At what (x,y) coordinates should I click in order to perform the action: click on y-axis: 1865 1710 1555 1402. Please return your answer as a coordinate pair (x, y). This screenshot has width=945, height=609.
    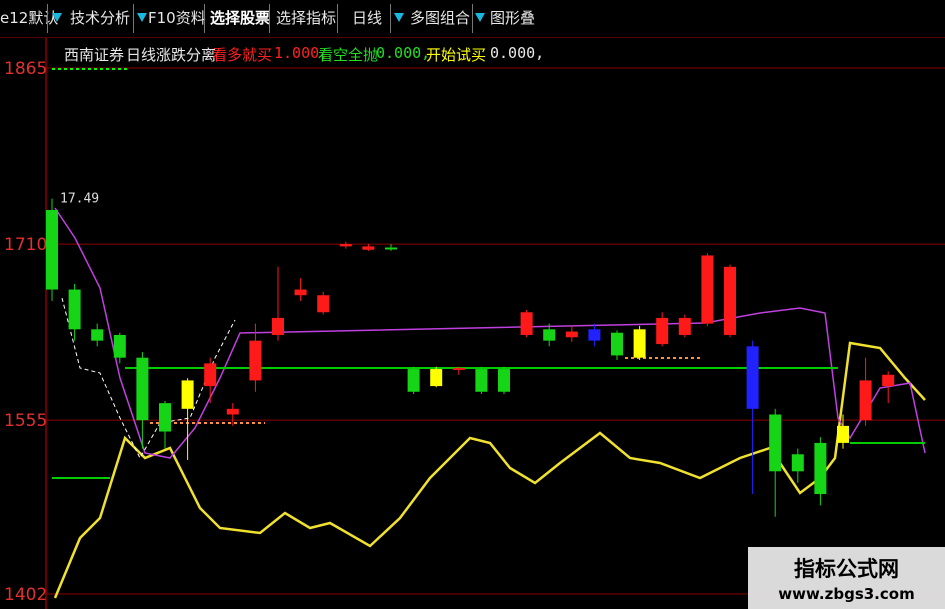
    Looking at the image, I should click on (25, 323).